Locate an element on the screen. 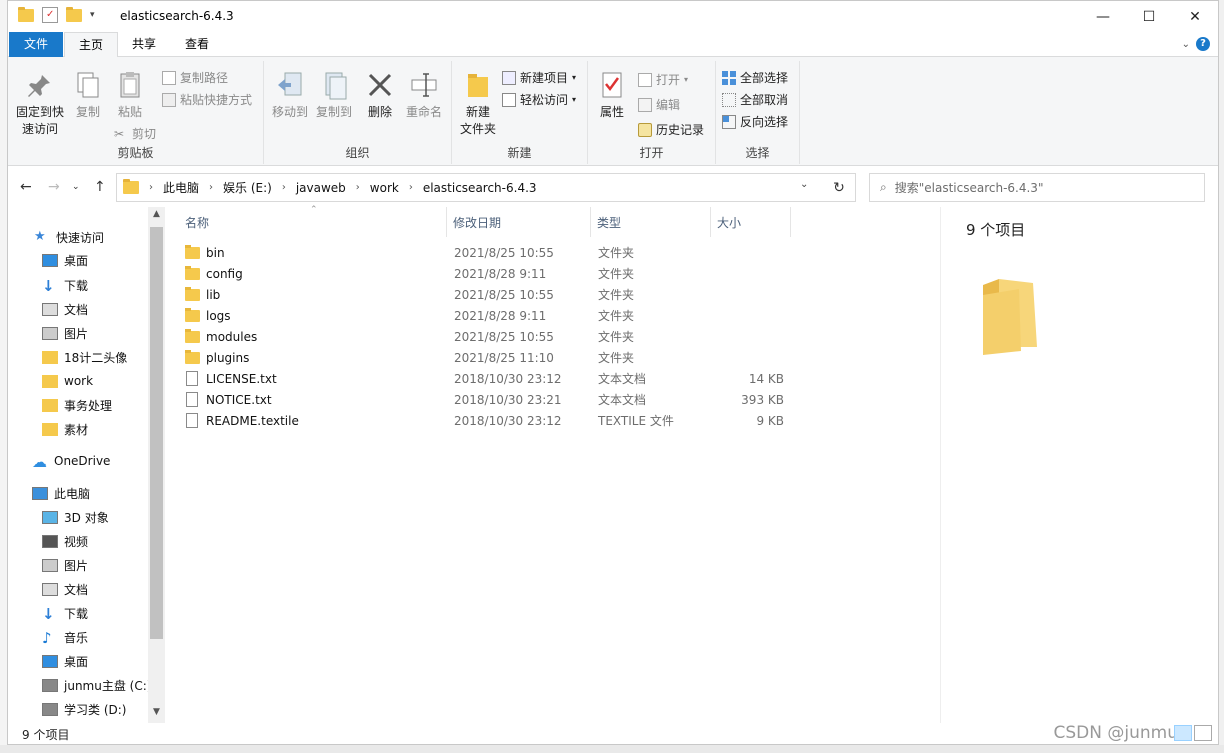 Image resolution: width=1224 pixels, height=753 pixels. rename-label: 重命名 is located at coordinates (423, 112).